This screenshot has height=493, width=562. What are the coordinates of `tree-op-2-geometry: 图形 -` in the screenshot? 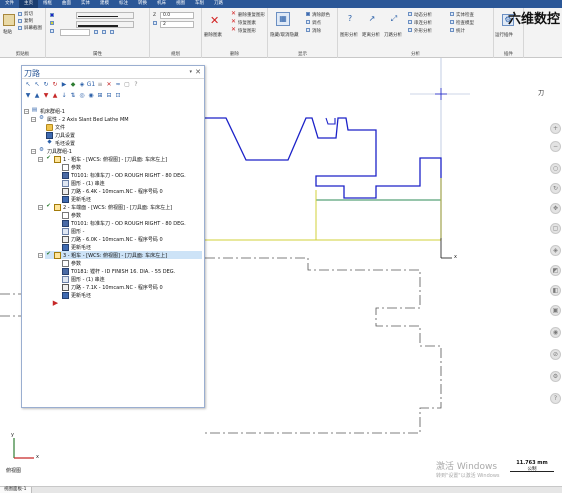 It's located at (73, 231).